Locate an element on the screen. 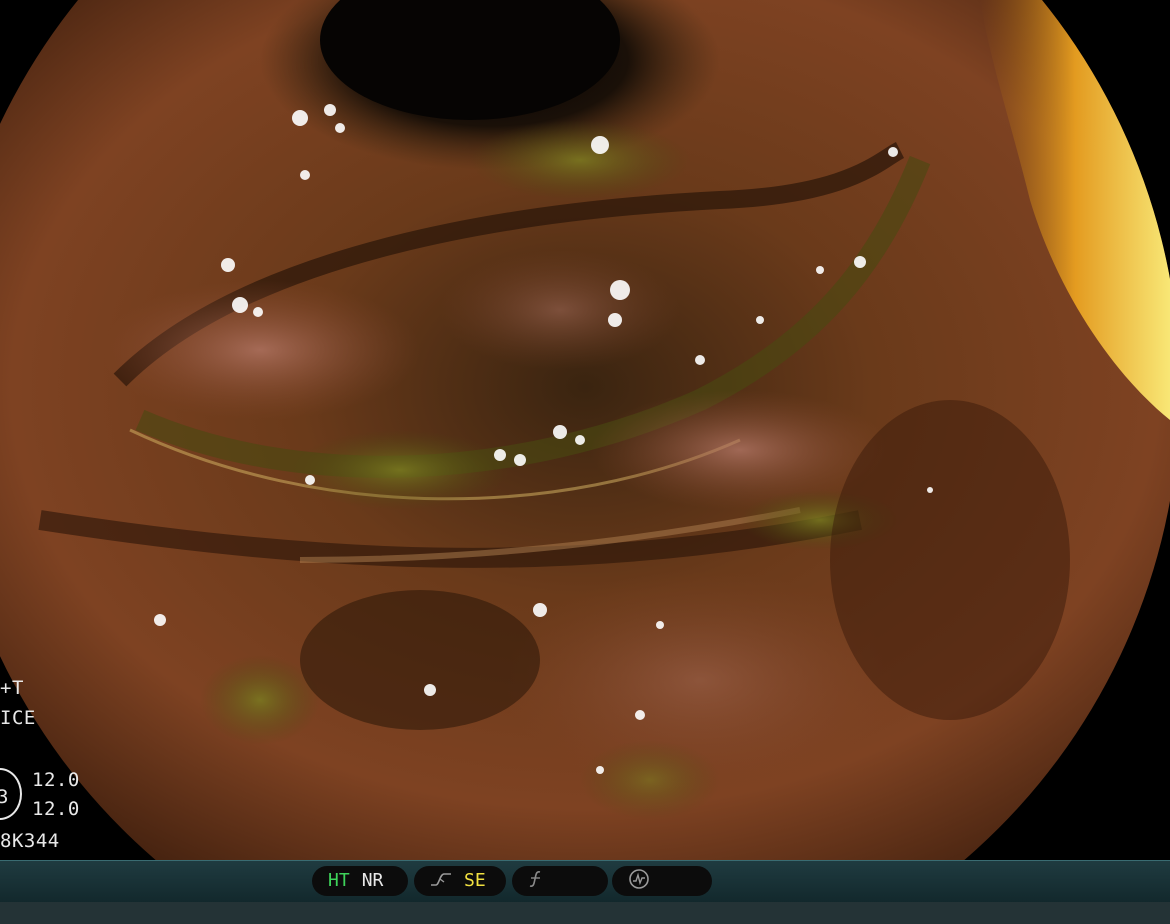 The width and height of the screenshot is (1170, 924). badge-label: 3 is located at coordinates (4, 797).